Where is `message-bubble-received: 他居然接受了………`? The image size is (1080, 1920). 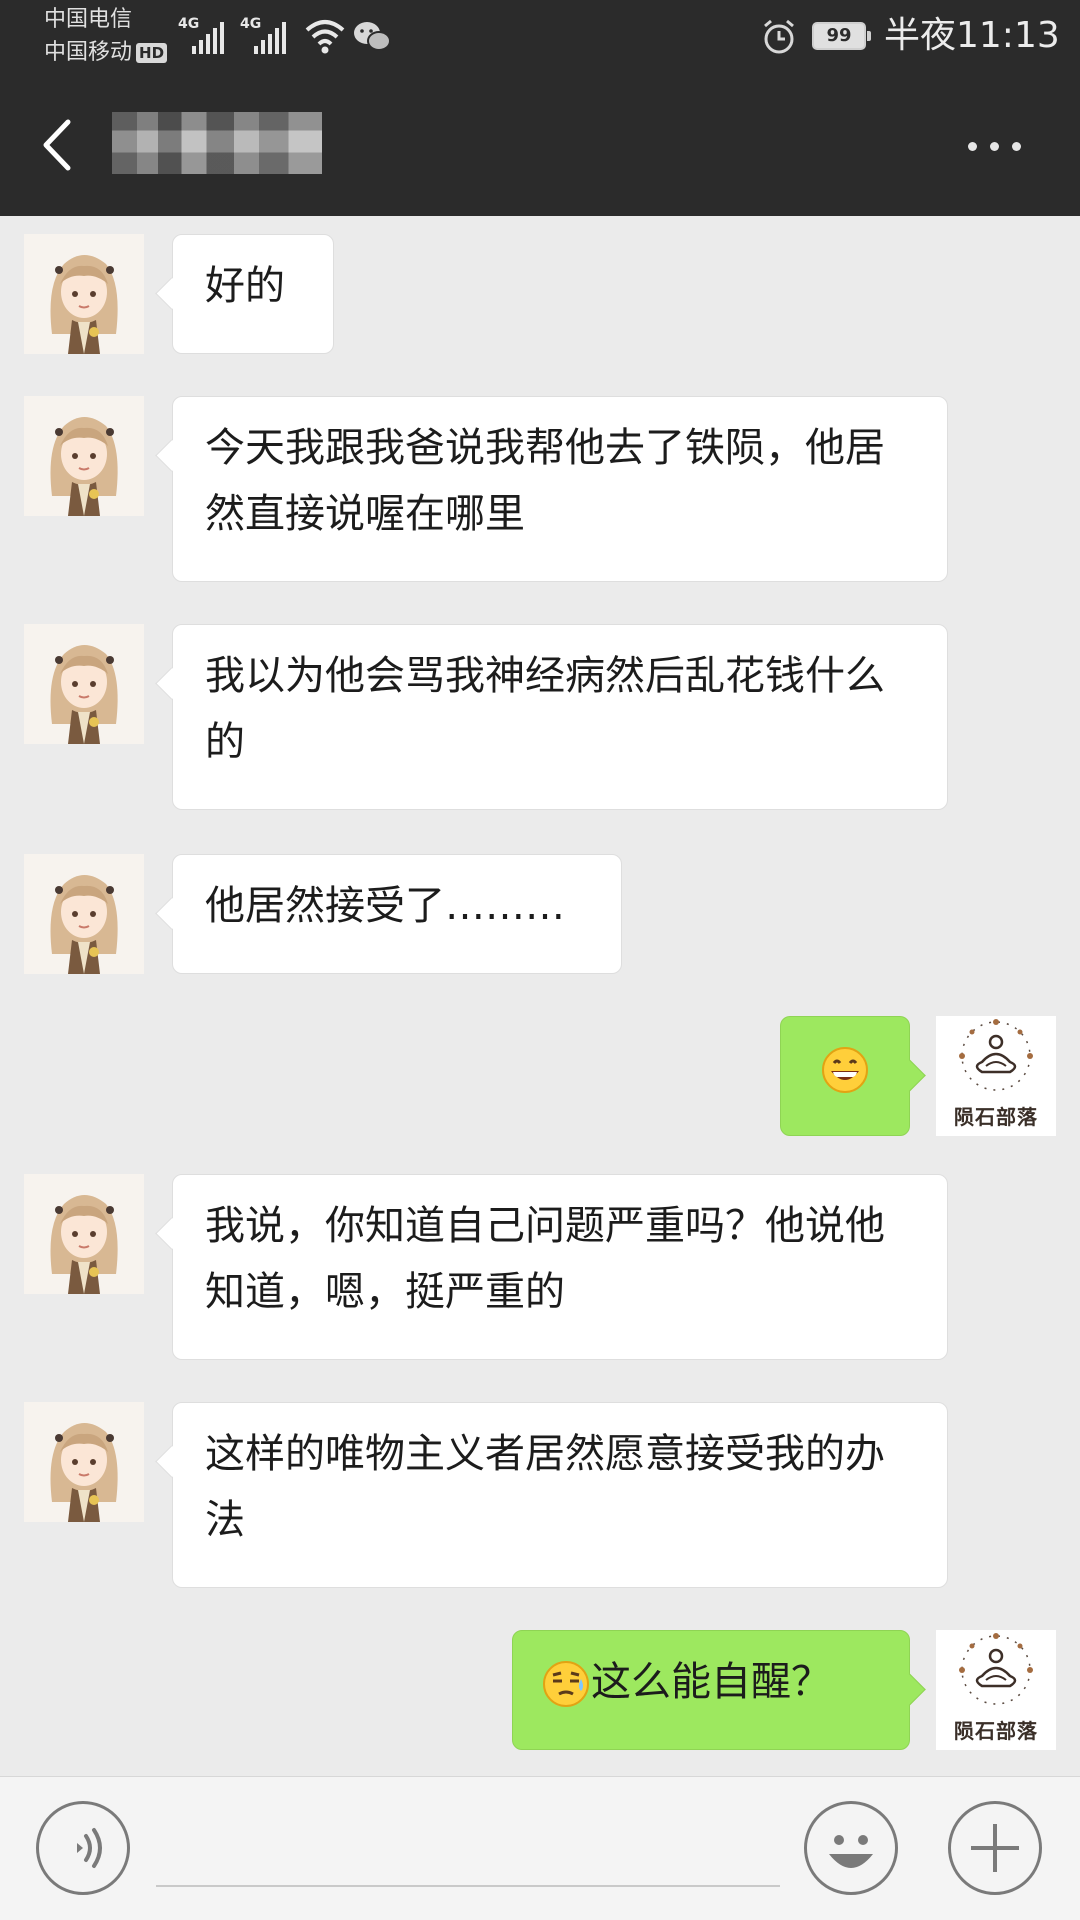 message-bubble-received: 他居然接受了……… is located at coordinates (397, 914).